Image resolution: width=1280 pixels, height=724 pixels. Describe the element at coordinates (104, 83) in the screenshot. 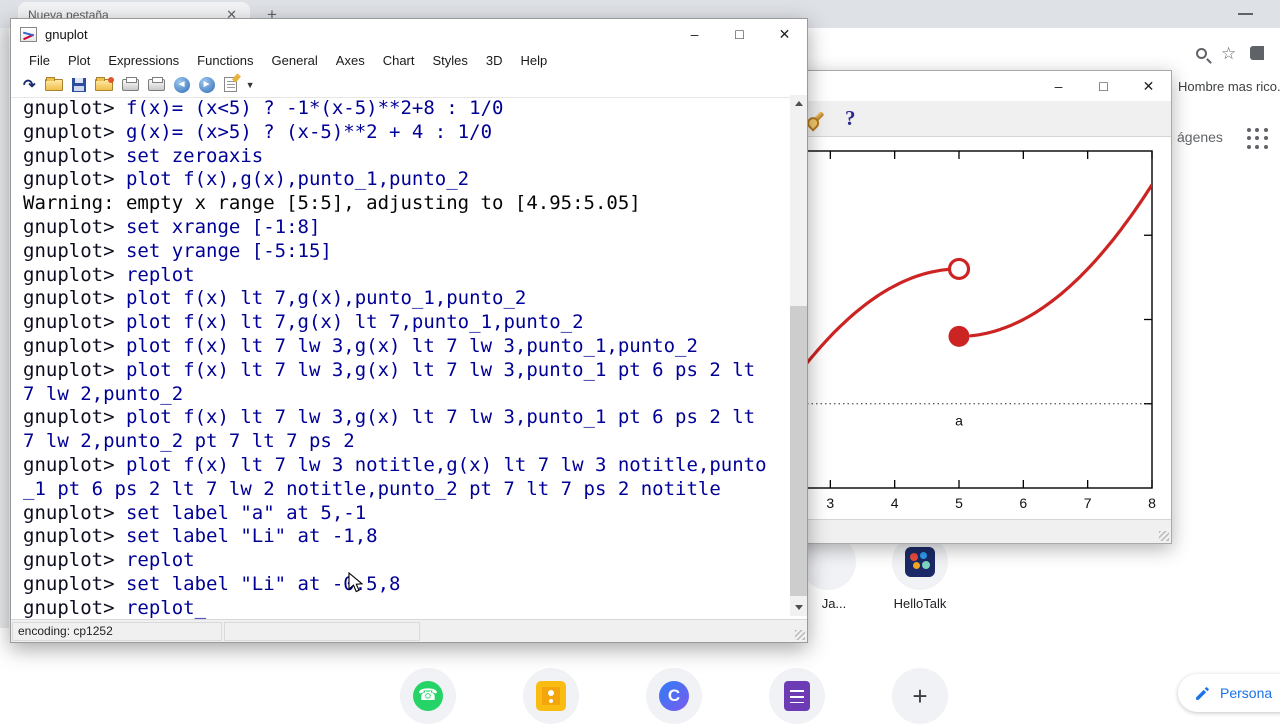

I see `new-folder-icon` at that location.